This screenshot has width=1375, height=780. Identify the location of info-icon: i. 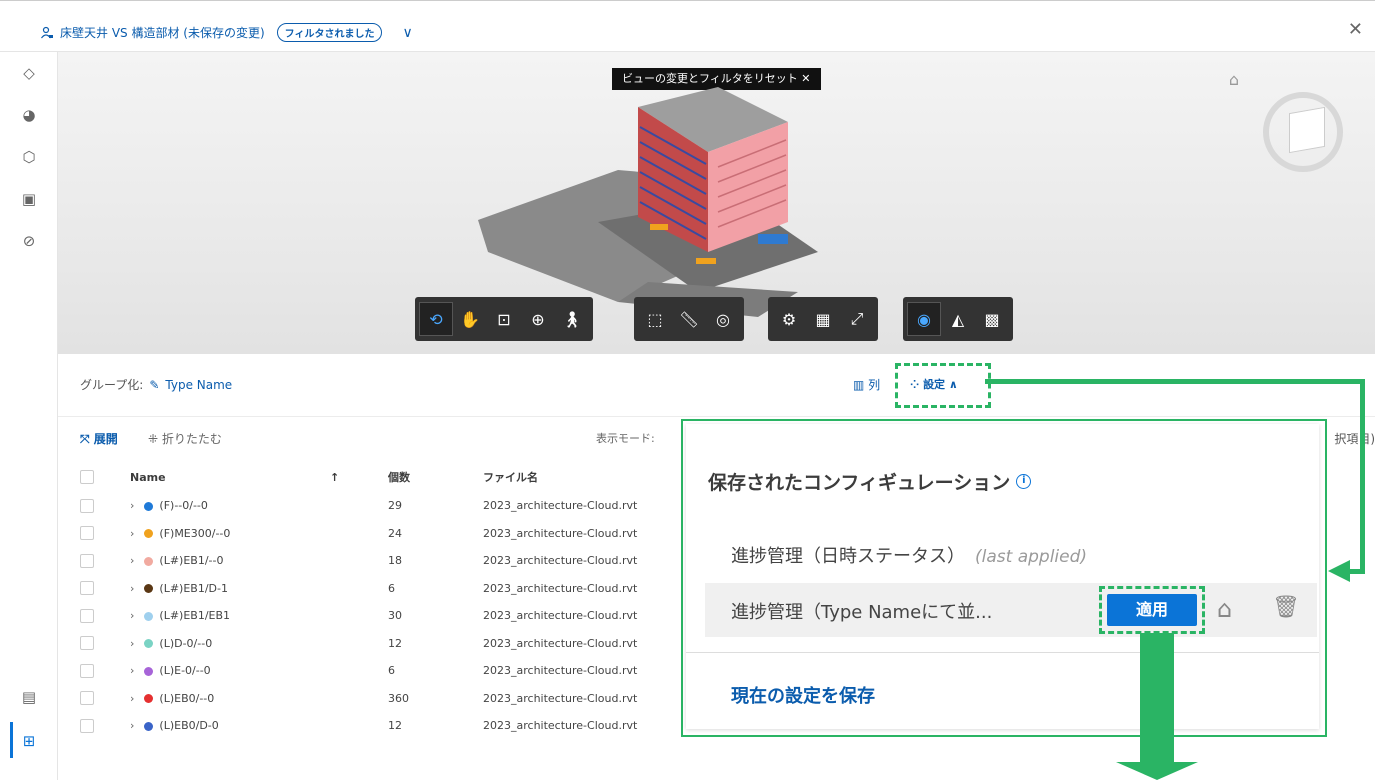
(1024, 481).